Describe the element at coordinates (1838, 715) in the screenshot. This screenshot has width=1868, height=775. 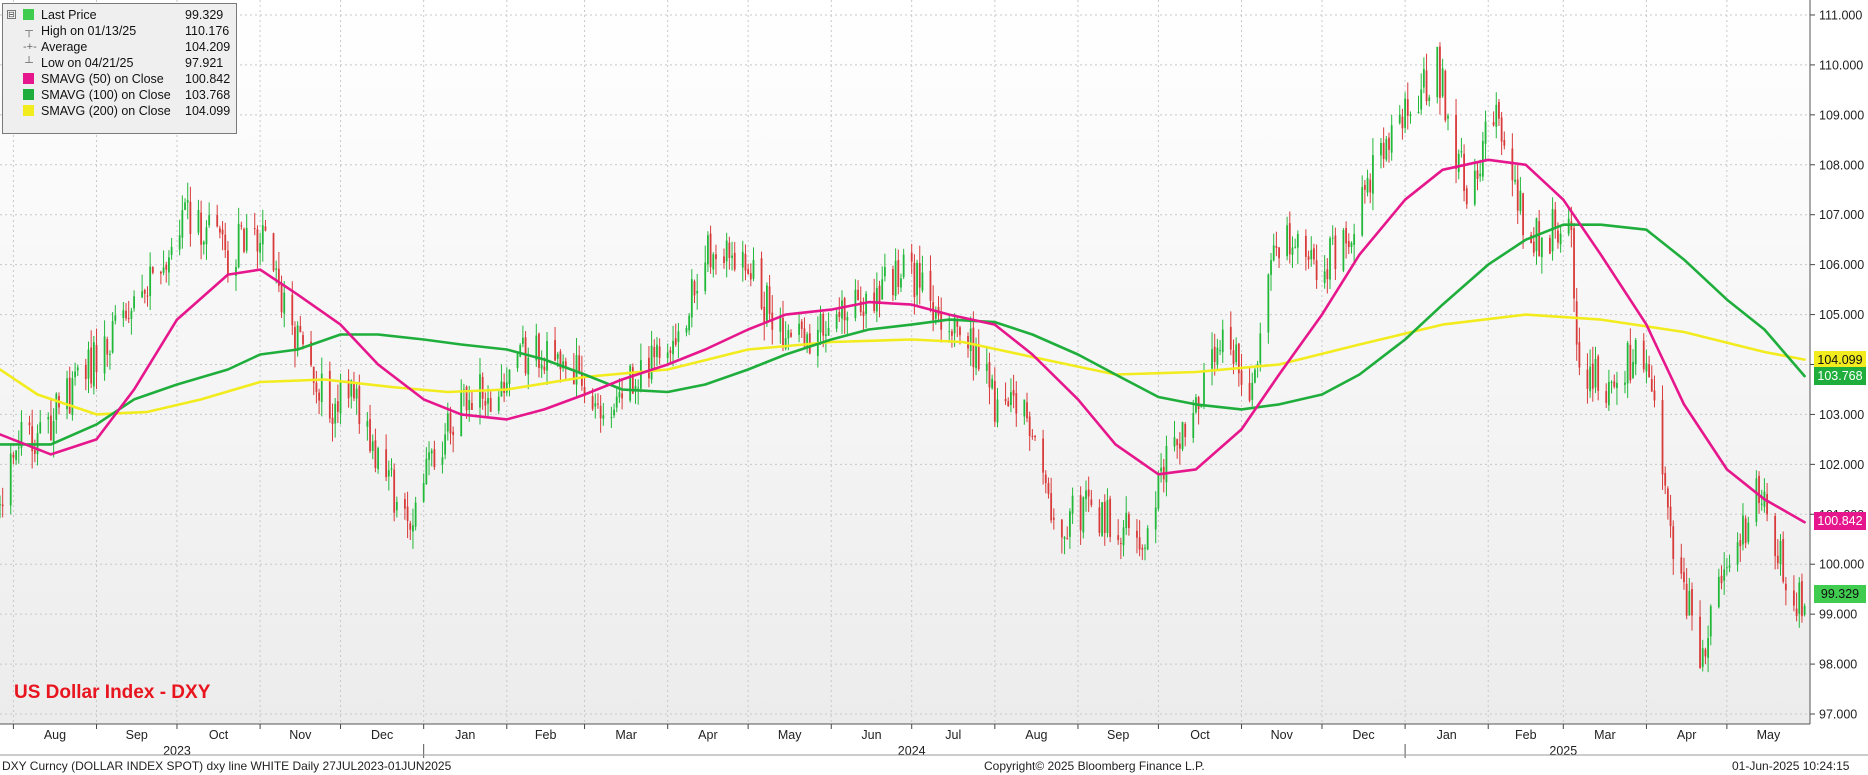
I see `y-tick-label: 97.000` at that location.